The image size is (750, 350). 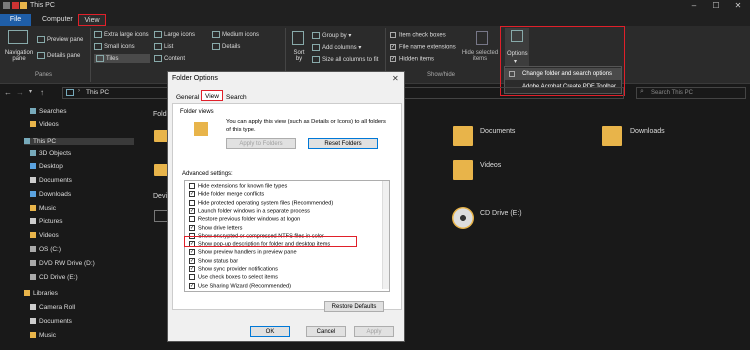 I want to click on layout-list: List, so click(x=163, y=46).